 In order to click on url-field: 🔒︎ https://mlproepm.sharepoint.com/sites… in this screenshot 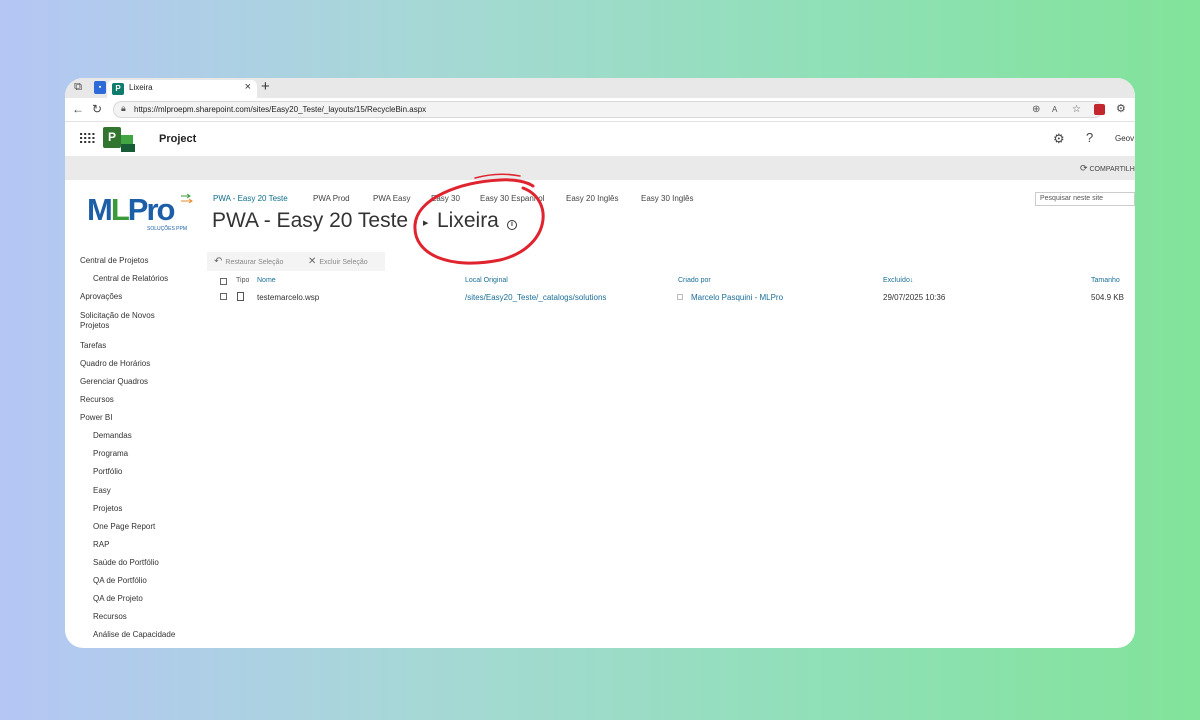, I will do `click(608, 109)`.